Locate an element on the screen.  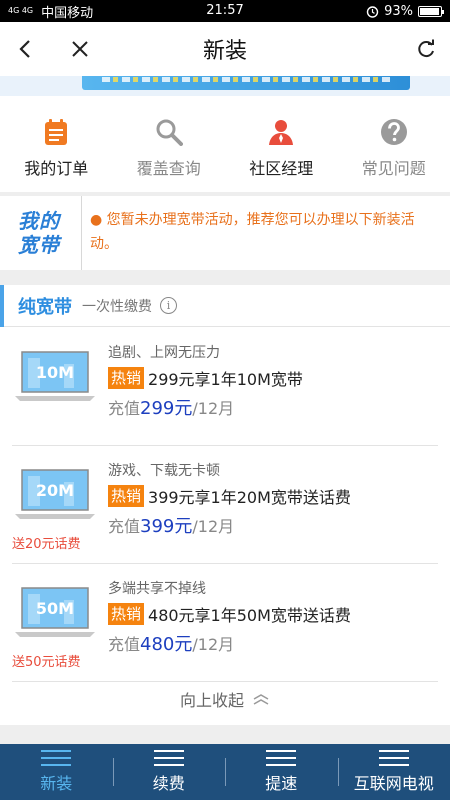
package-title: 299元享1年10M宽带 is located at coordinates (225, 379).